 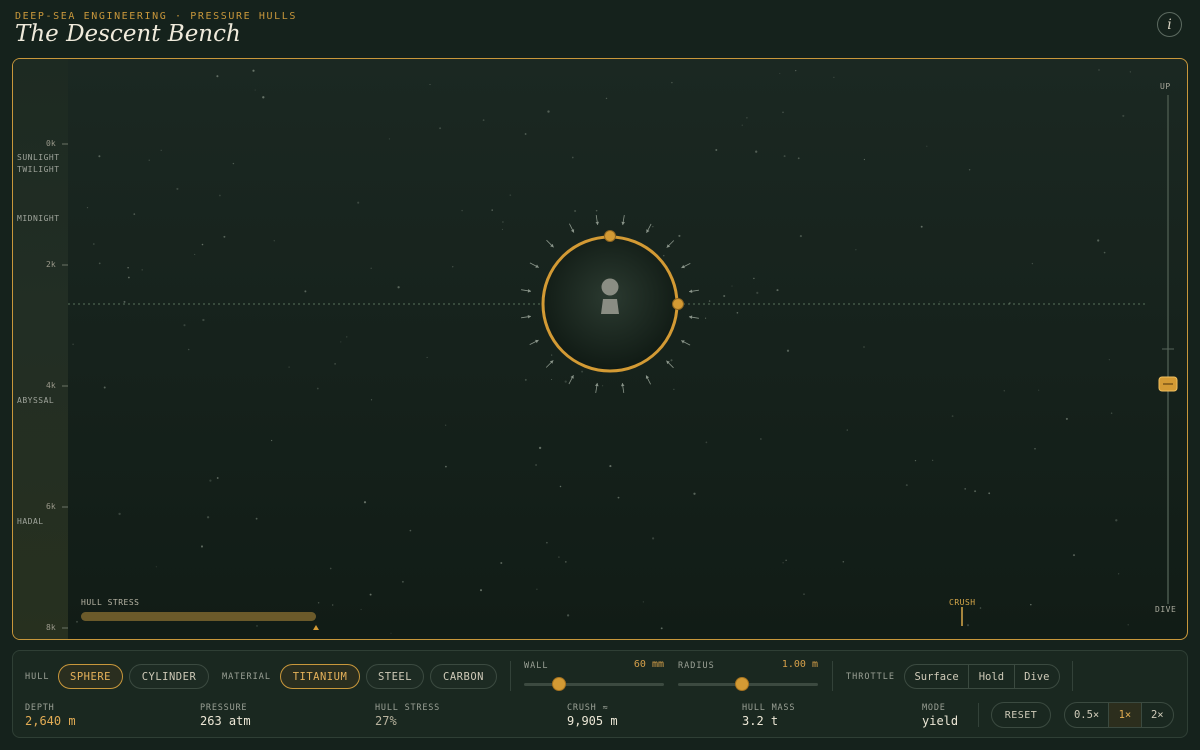 I want to click on depth-tick: 0k, so click(x=51, y=143).